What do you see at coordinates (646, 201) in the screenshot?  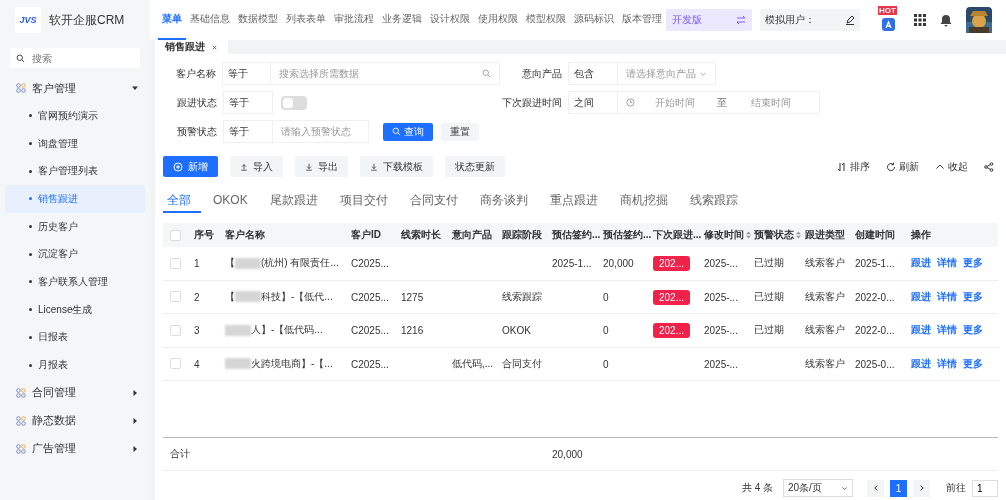 I see `status-tab: 商机挖掘` at bounding box center [646, 201].